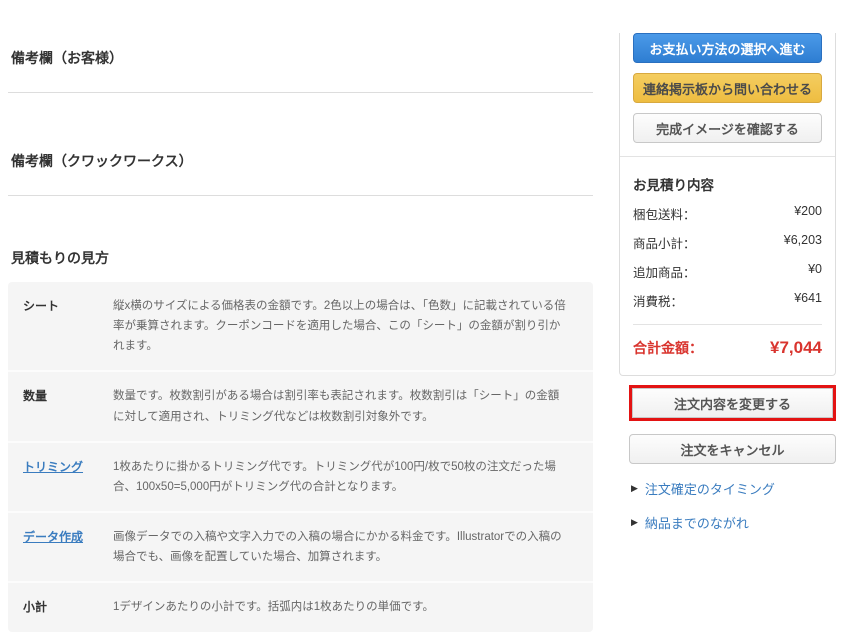  I want to click on cancel-order-button: 注文をキャンセル, so click(732, 449).